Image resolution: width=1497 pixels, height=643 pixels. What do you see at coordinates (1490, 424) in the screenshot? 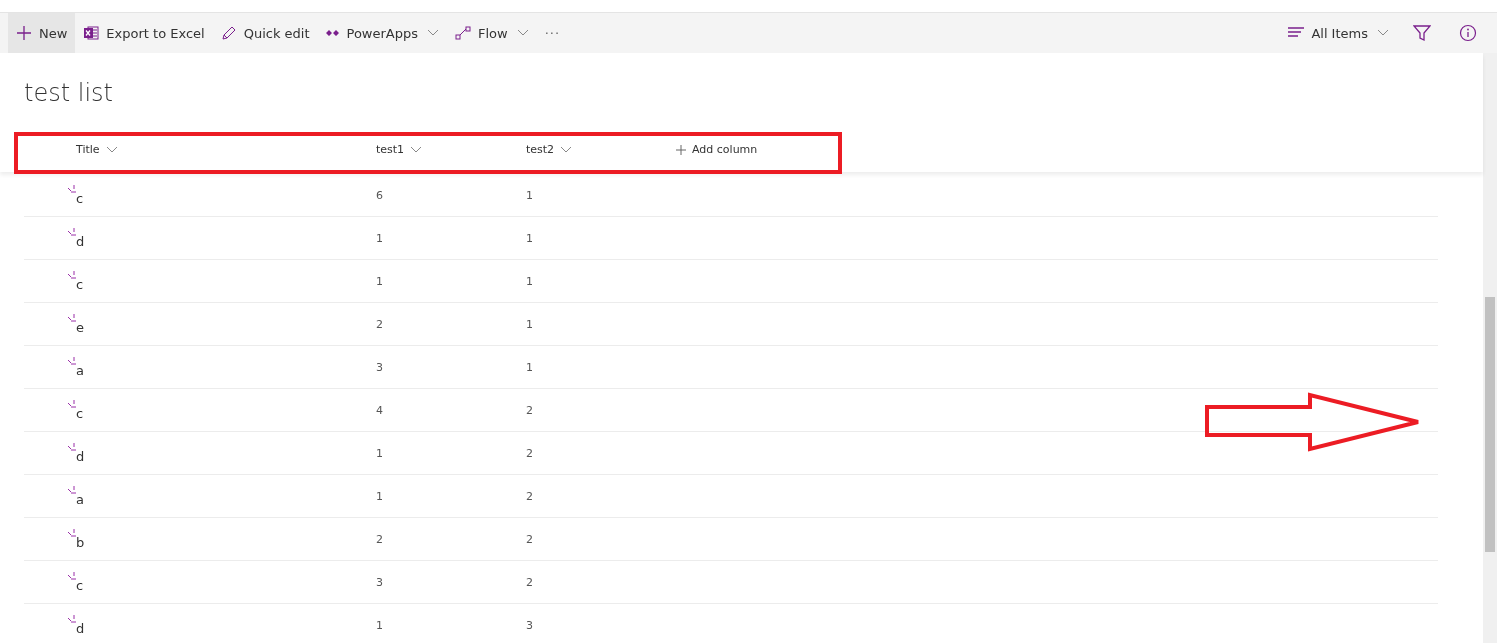
I see `scrollbar-thumb` at bounding box center [1490, 424].